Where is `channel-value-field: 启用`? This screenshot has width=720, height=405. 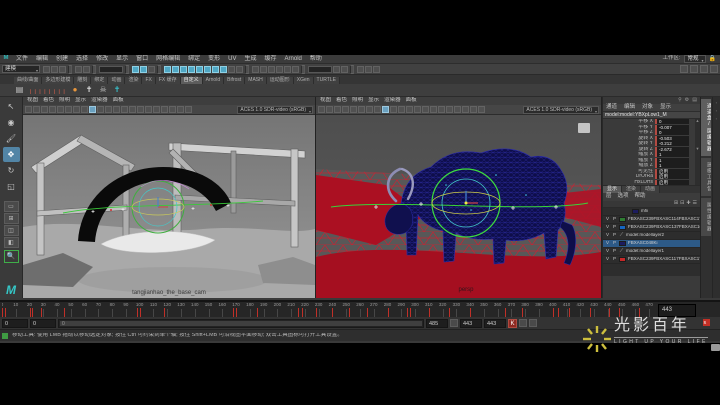 channel-value-field: 启用 is located at coordinates (672, 171).